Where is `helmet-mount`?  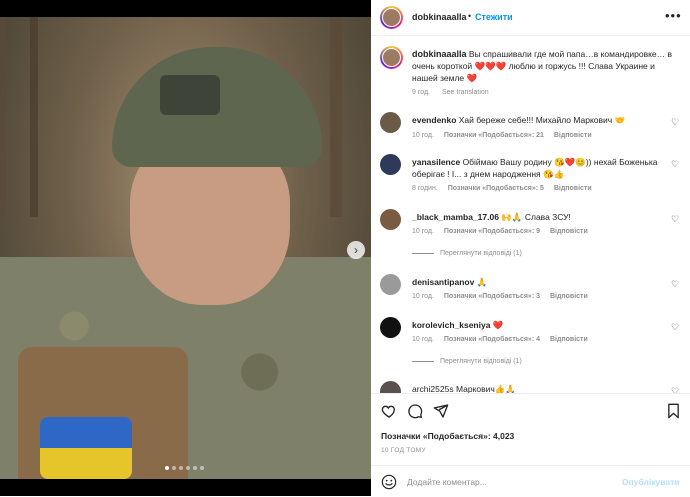 helmet-mount is located at coordinates (190, 95).